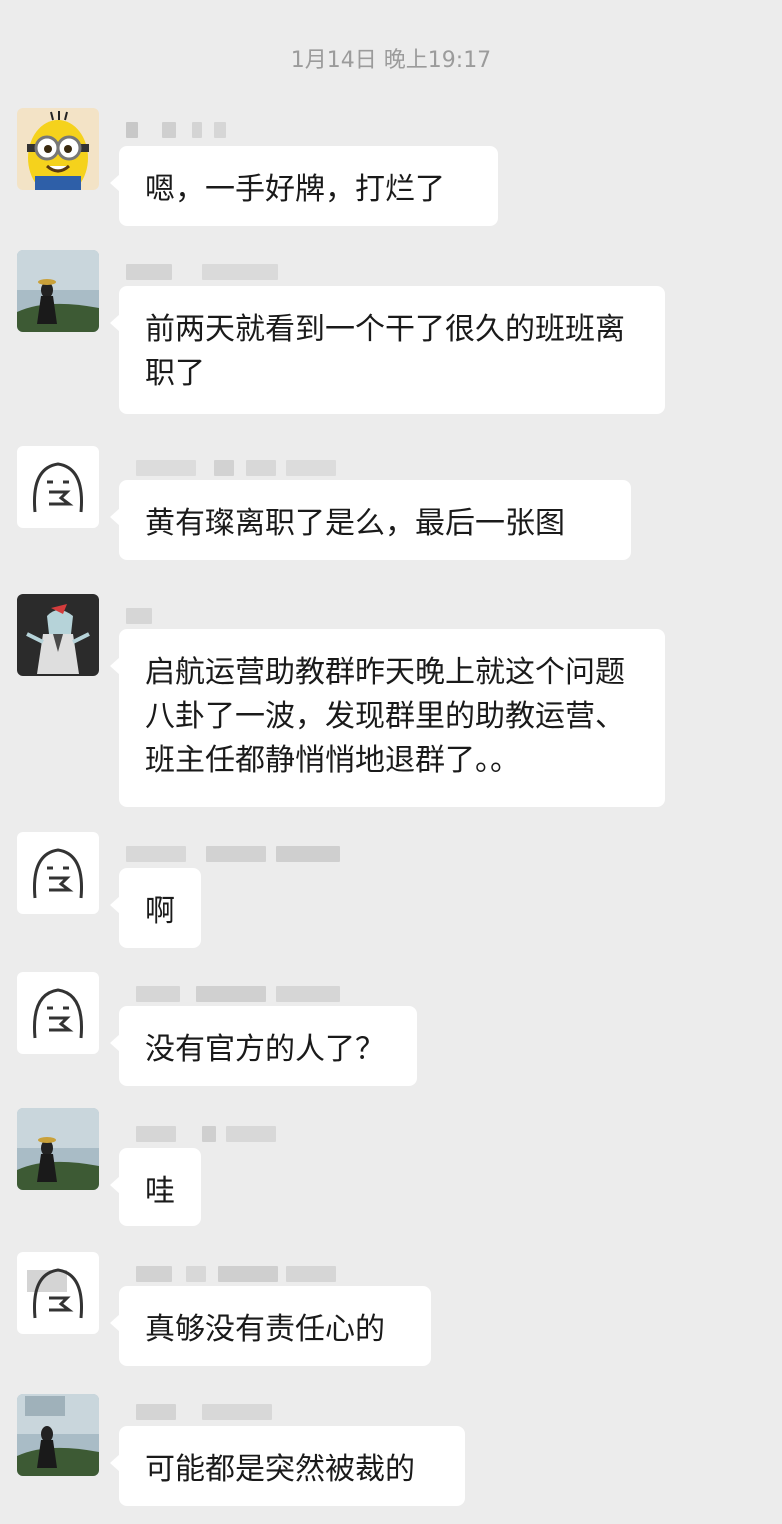 This screenshot has height=1524, width=782. What do you see at coordinates (160, 911) in the screenshot?
I see `message-text: 啊` at bounding box center [160, 911].